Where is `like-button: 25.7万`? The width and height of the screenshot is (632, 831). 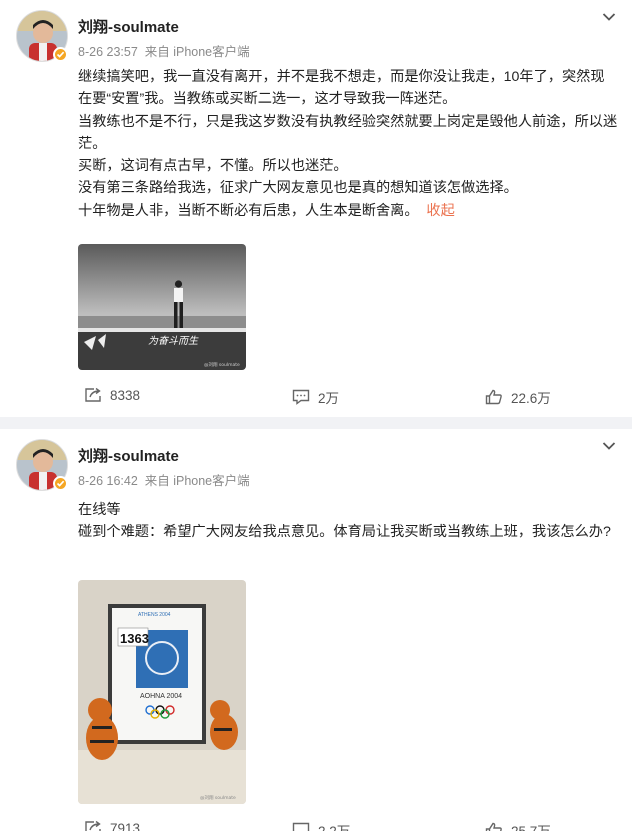 like-button: 25.7万 is located at coordinates (518, 825).